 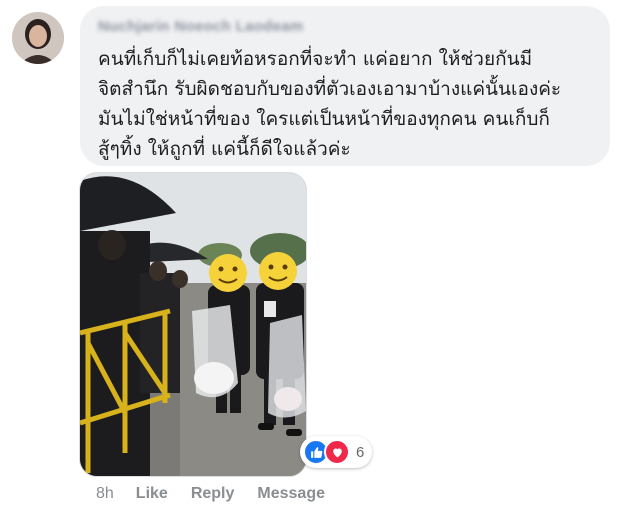 I want to click on comment-author-name: Nuchjarin Noeoch Laodeam, so click(x=345, y=27).